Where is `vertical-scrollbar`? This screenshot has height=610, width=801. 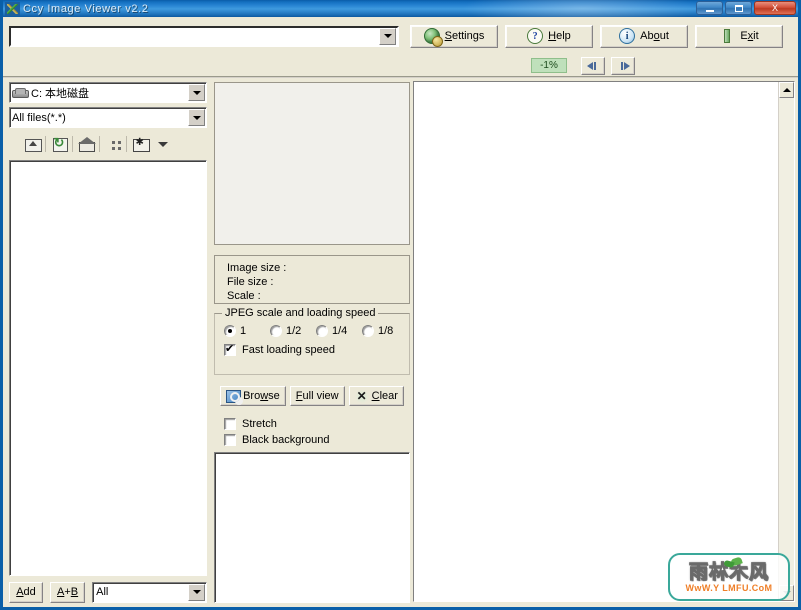
vertical-scrollbar is located at coordinates (786, 341).